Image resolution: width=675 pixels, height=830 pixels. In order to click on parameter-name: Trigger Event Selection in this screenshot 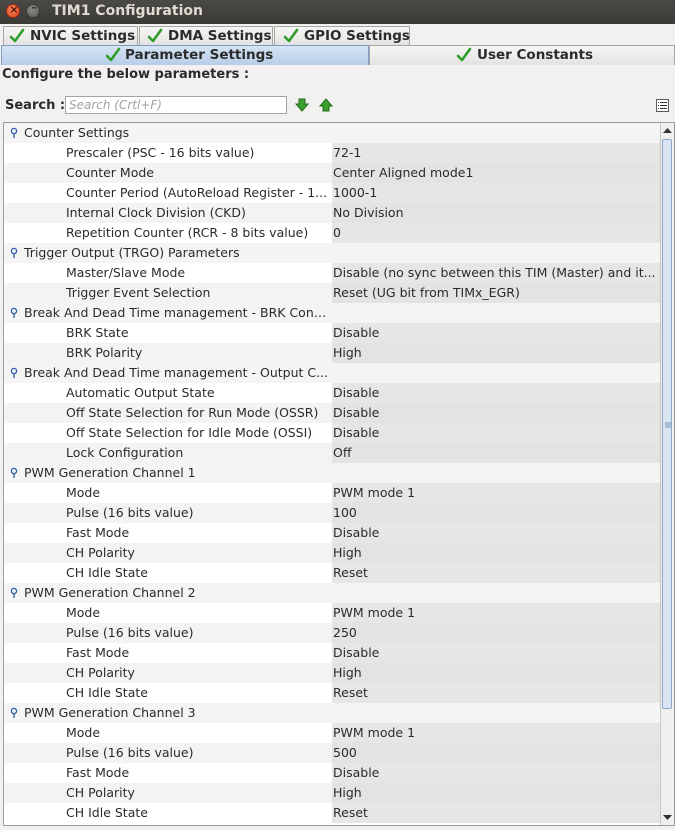, I will do `click(138, 292)`.